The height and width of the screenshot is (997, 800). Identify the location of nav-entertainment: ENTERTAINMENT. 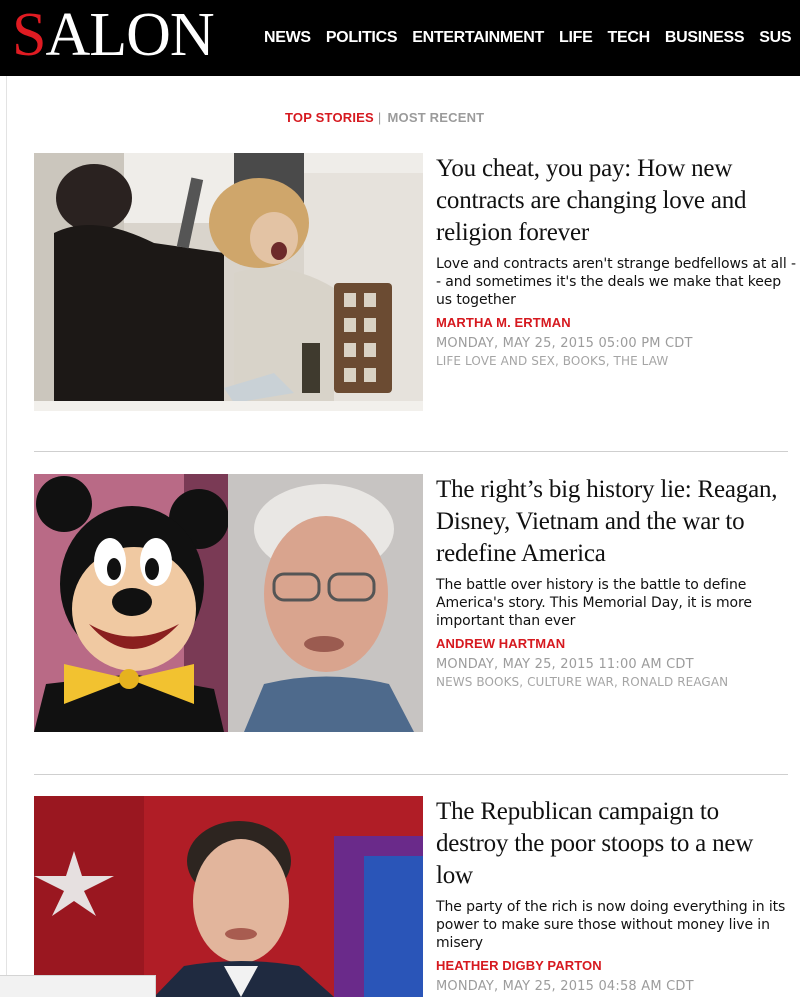
(478, 38).